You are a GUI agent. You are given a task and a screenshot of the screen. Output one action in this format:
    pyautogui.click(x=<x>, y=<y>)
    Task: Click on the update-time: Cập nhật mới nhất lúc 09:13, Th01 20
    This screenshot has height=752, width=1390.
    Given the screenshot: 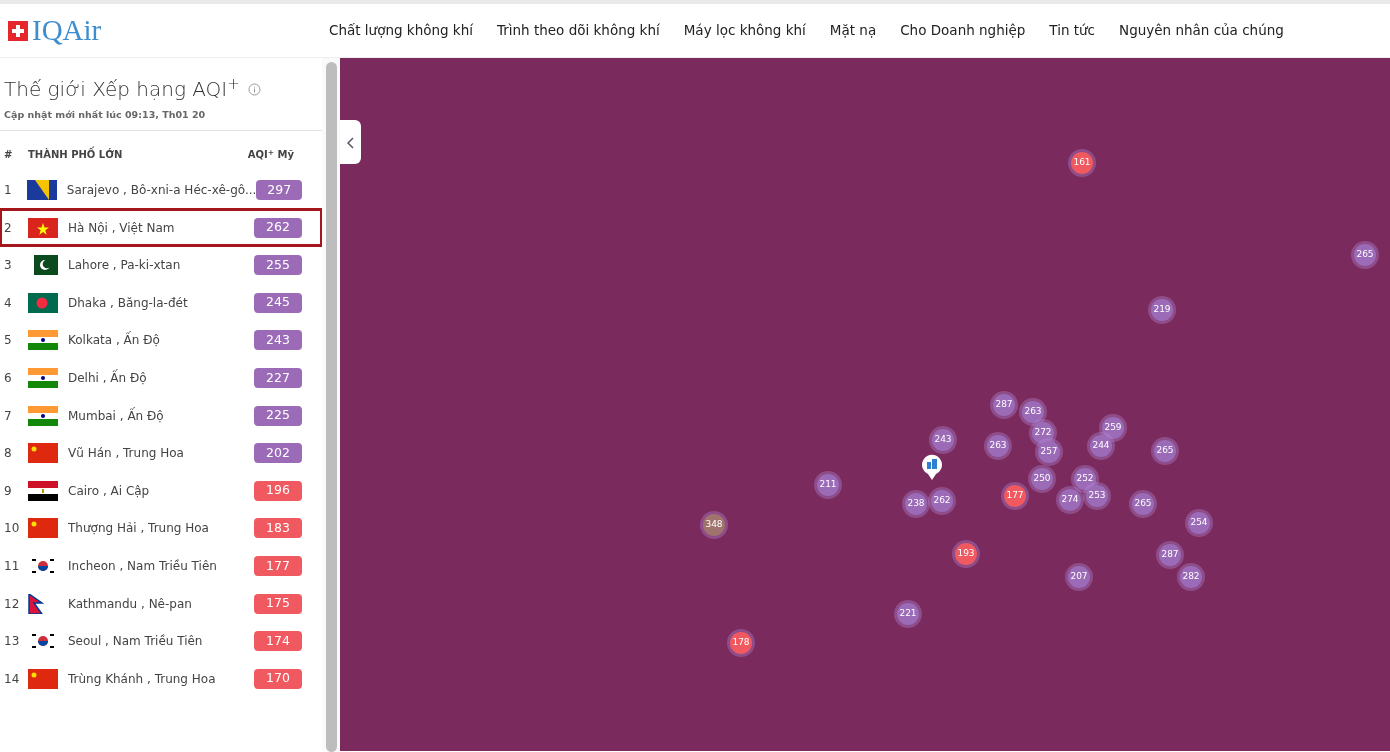 What is the action you would take?
    pyautogui.click(x=105, y=115)
    